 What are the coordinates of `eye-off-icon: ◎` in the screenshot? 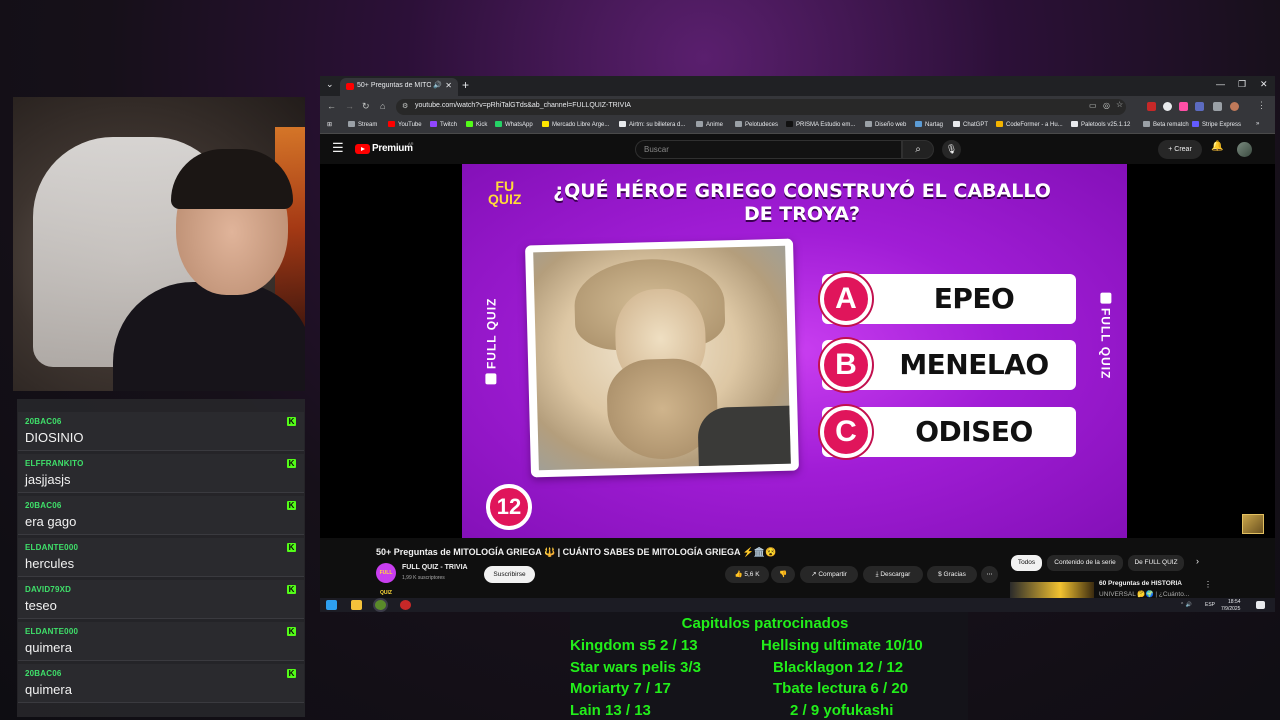 It's located at (1106, 105).